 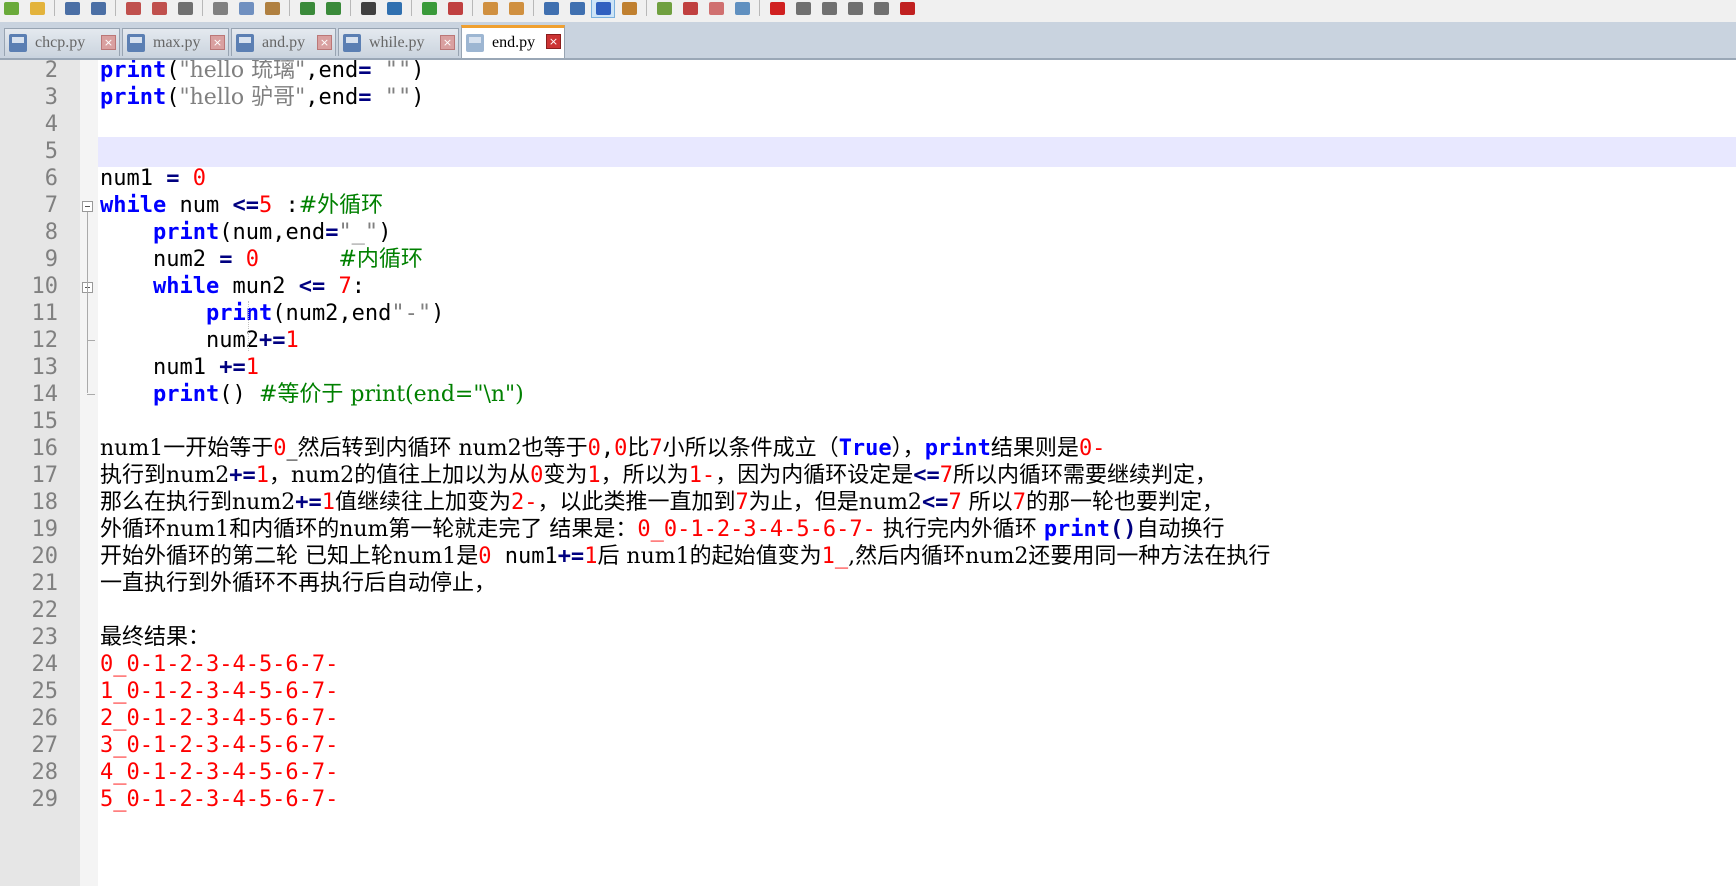 I want to click on save-all-button, so click(x=98, y=8).